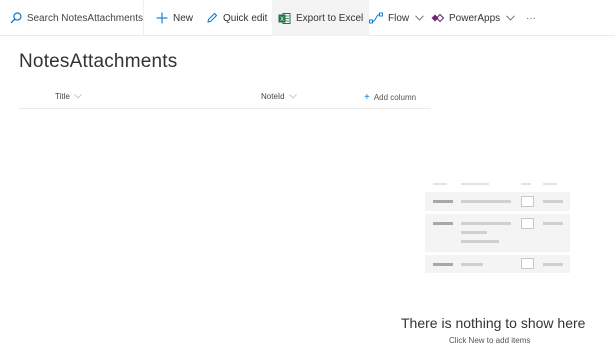  I want to click on more-button: ···, so click(531, 18).